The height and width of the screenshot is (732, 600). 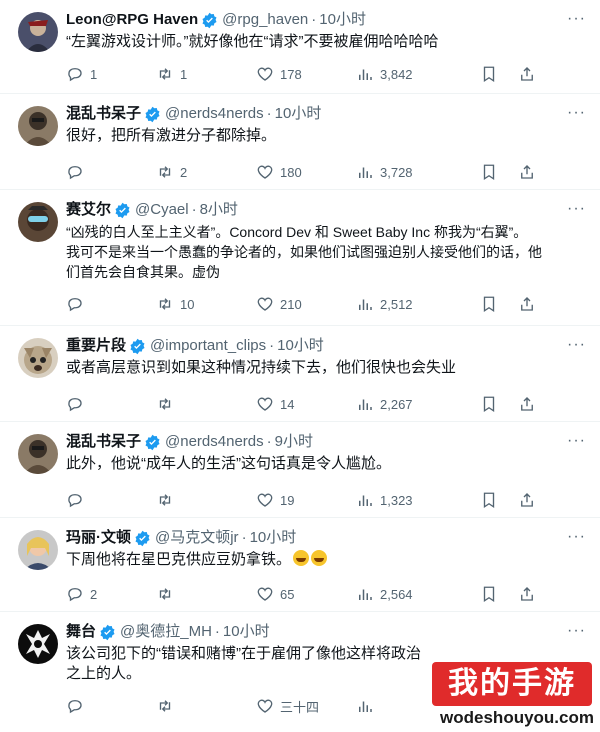 I want to click on author-handle: @important_clips, so click(x=208, y=346).